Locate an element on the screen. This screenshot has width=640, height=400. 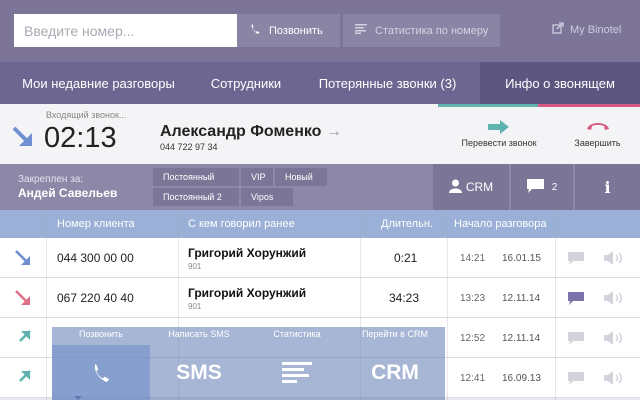
call-time: 12:41 is located at coordinates (473, 378).